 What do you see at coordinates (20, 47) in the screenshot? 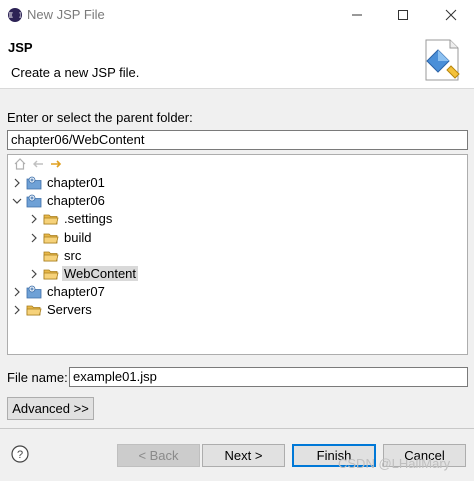
I see `page-title: JSP` at bounding box center [20, 47].